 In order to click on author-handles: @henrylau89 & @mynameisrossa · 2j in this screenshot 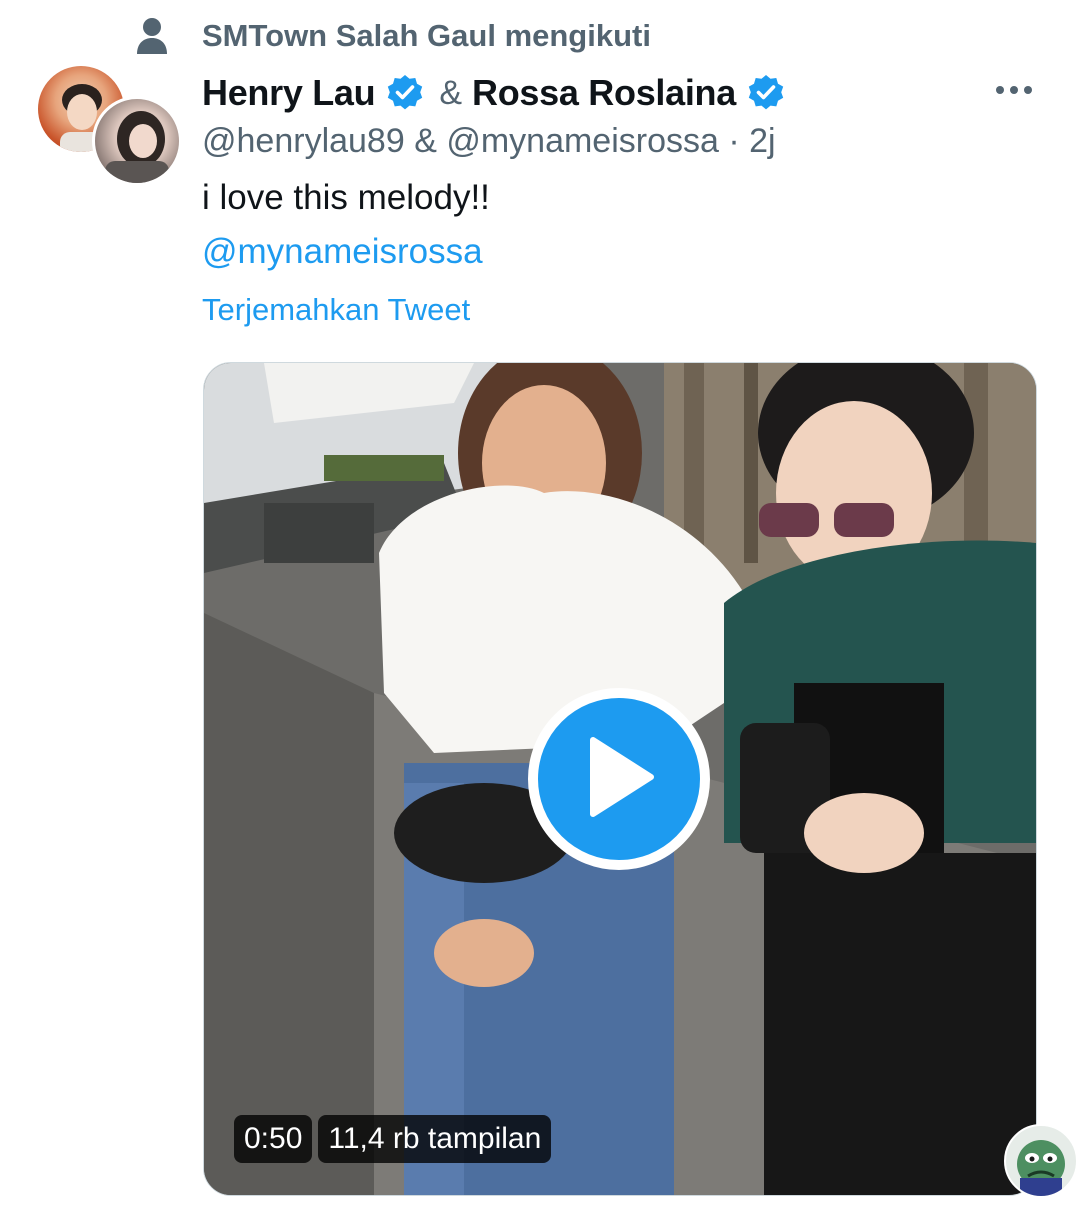, I will do `click(489, 141)`.